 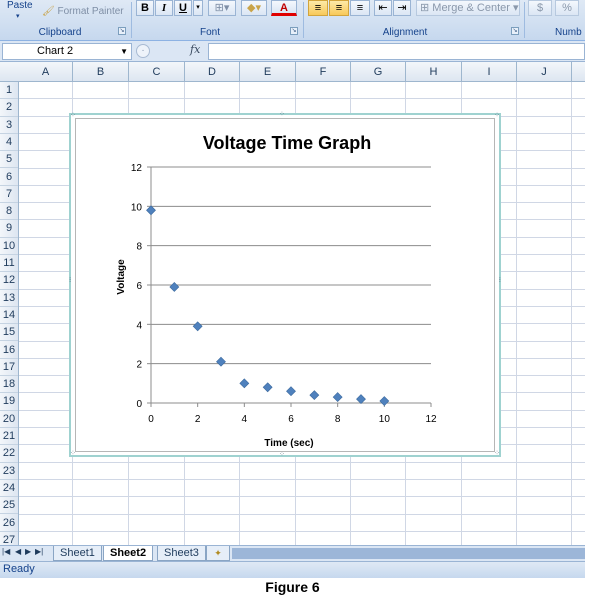 I want to click on column-header-b: B, so click(x=101, y=72).